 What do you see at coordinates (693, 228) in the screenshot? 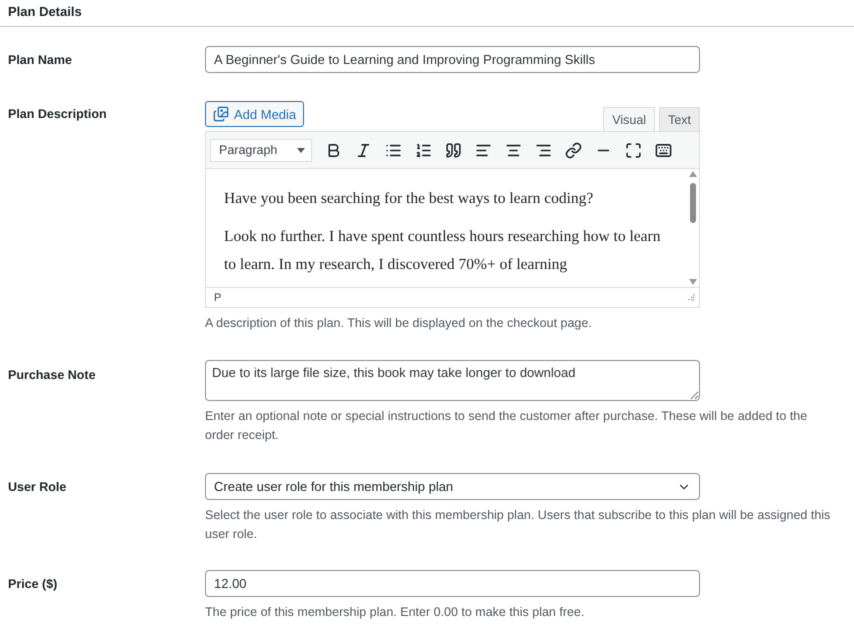
I see `scrollbar` at bounding box center [693, 228].